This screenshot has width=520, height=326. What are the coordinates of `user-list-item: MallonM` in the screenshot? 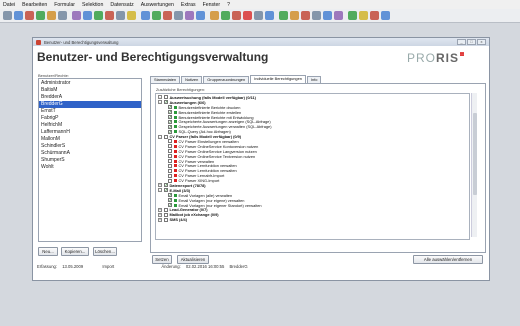 It's located at (90, 139).